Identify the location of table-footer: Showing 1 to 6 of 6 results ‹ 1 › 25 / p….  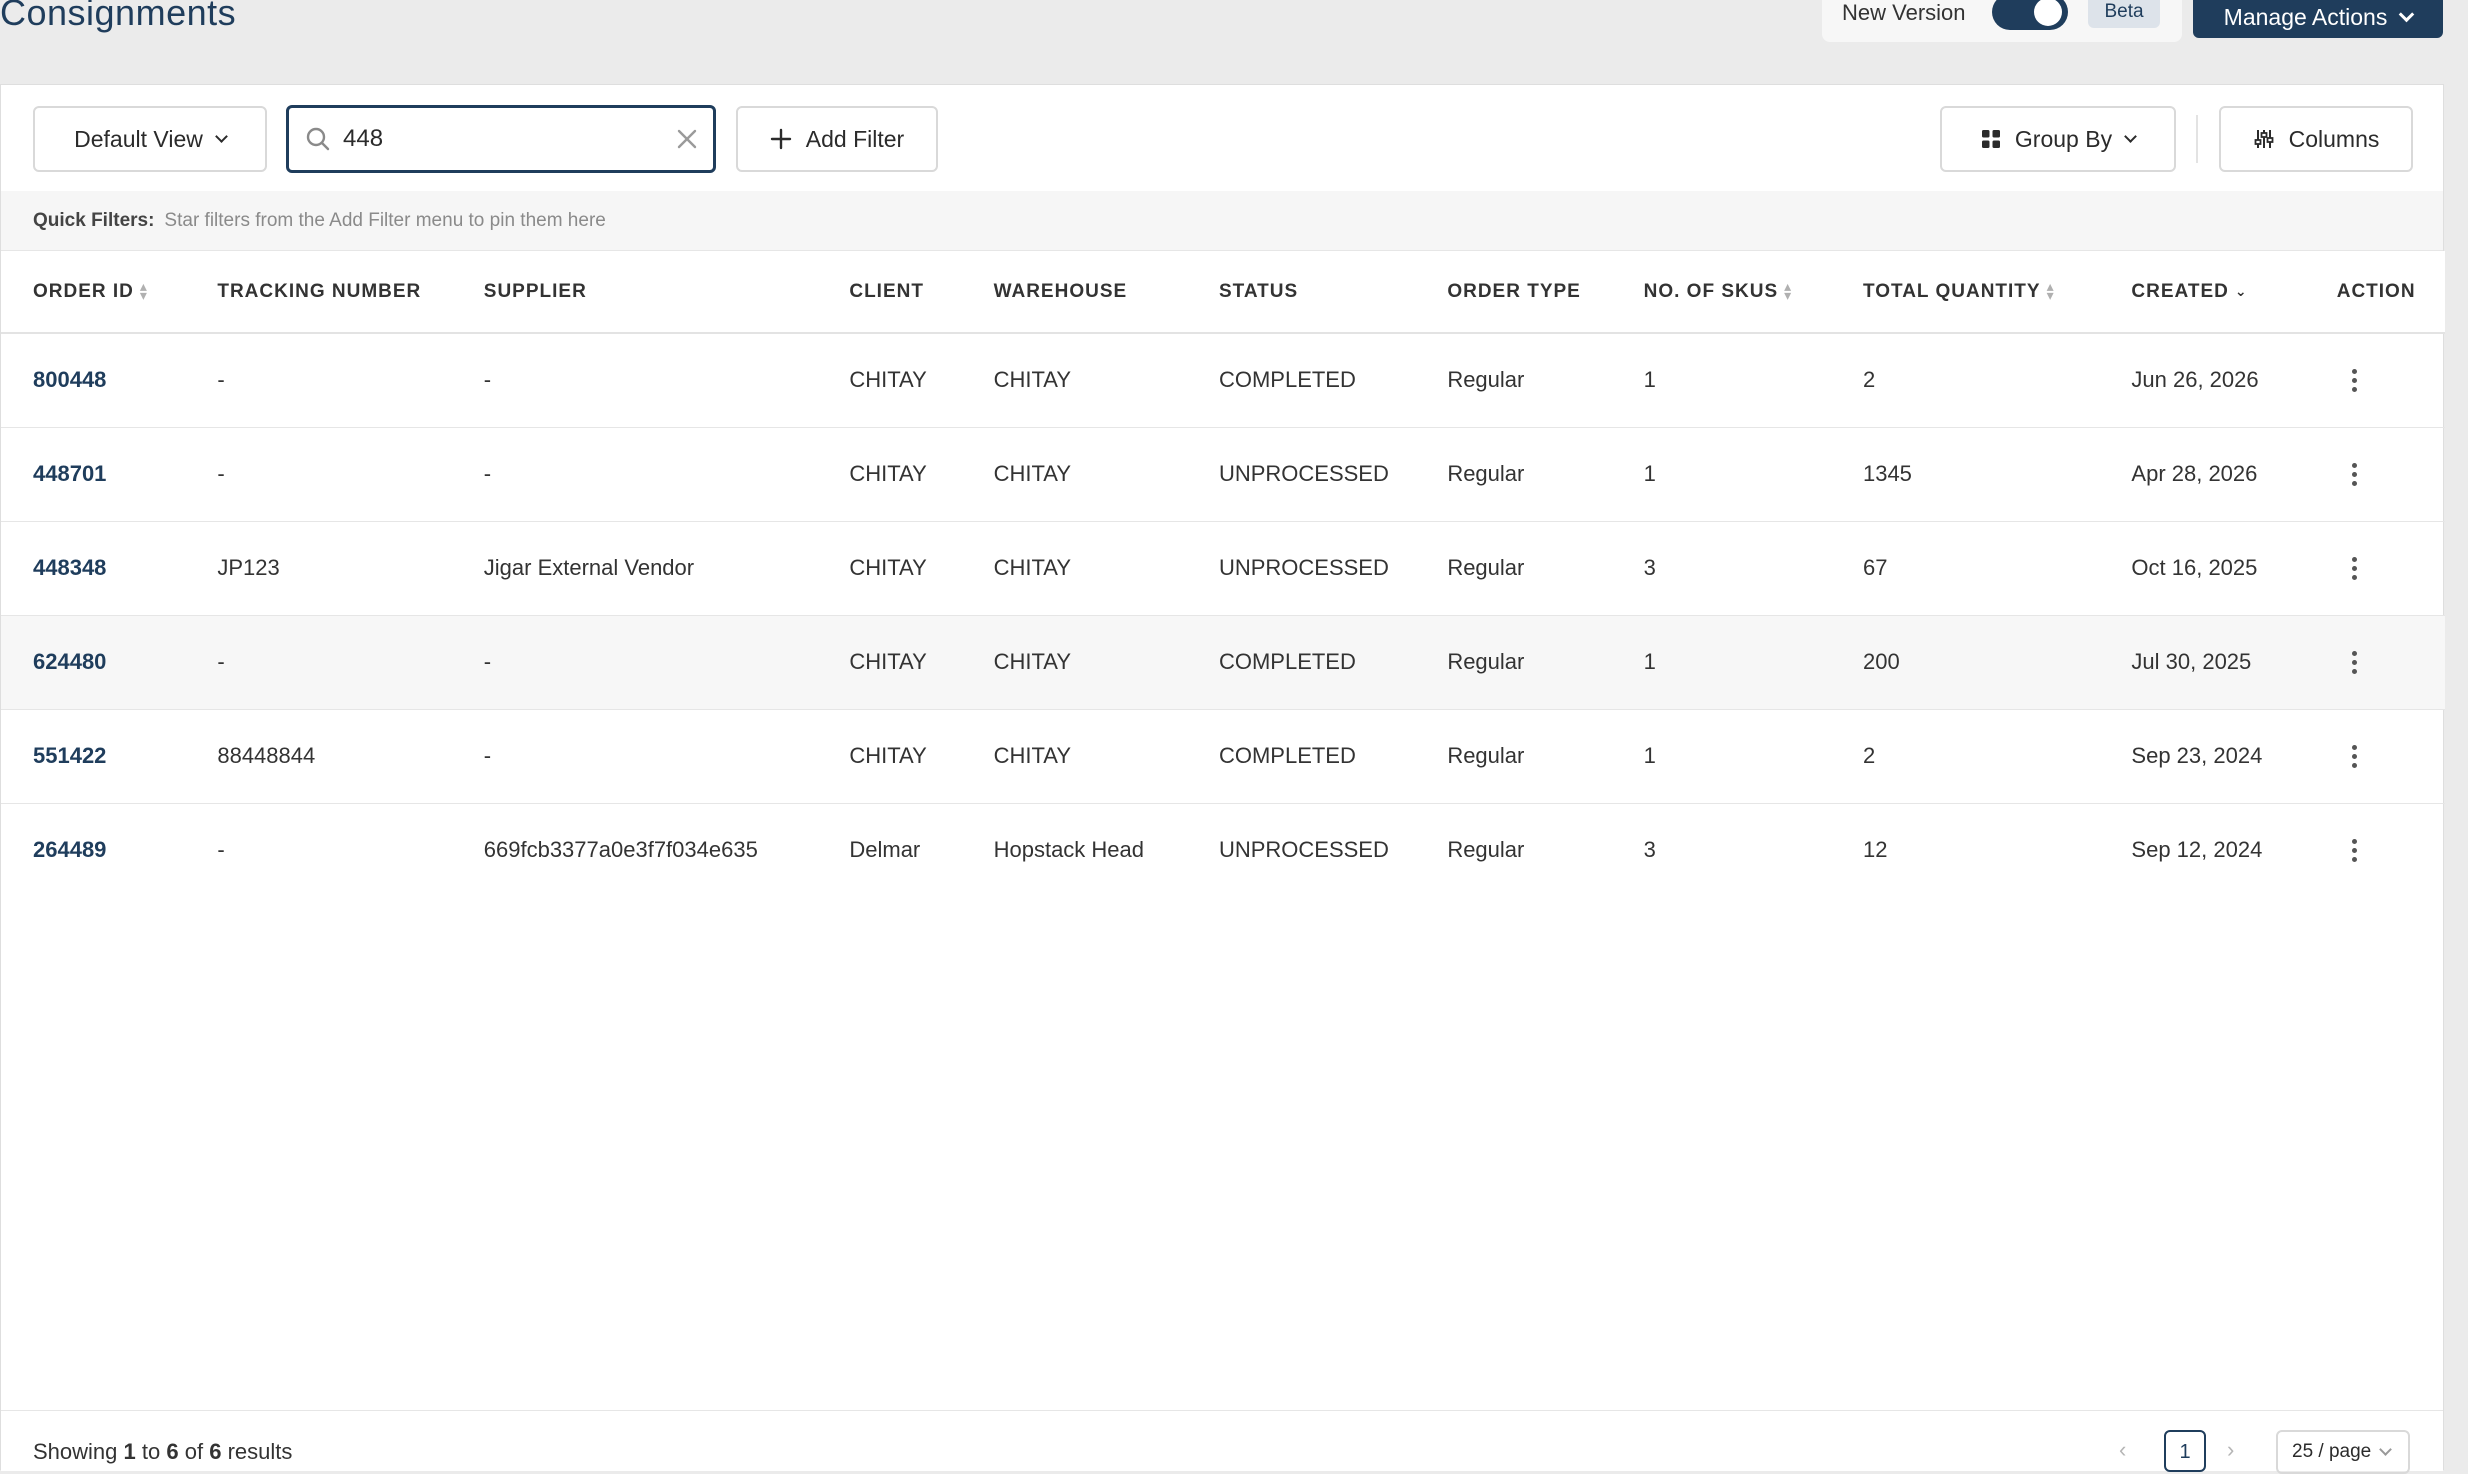
(1222, 1442).